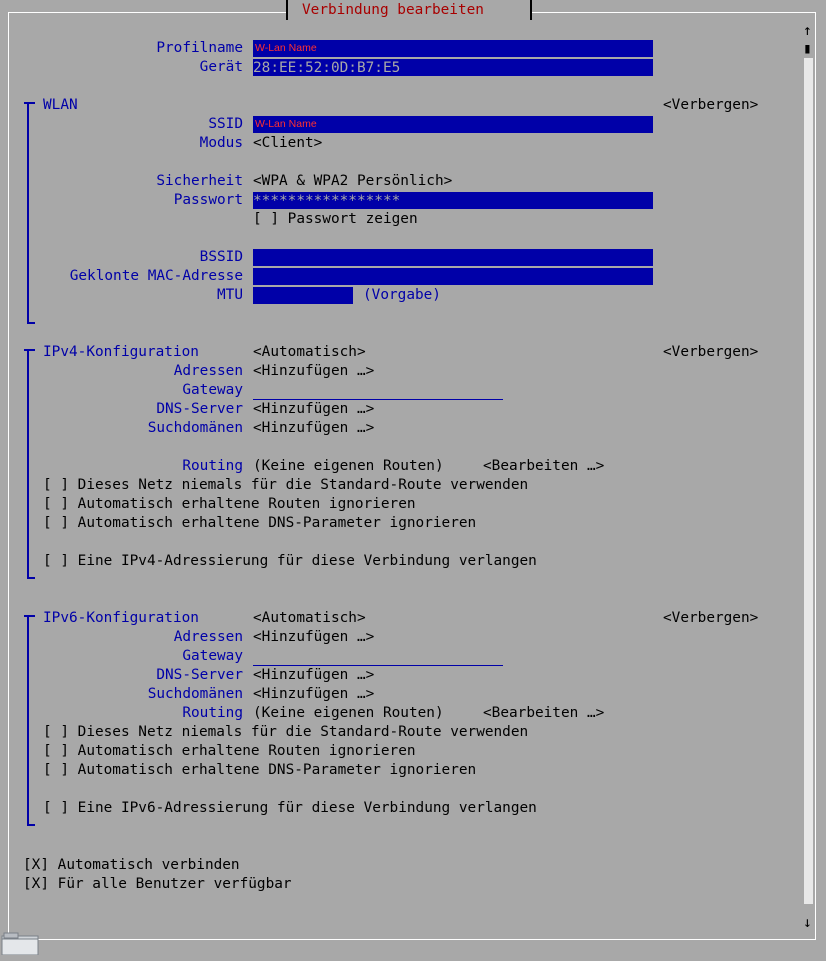  What do you see at coordinates (195, 428) in the screenshot?
I see `ipv4-search-label: Suchdomänen` at bounding box center [195, 428].